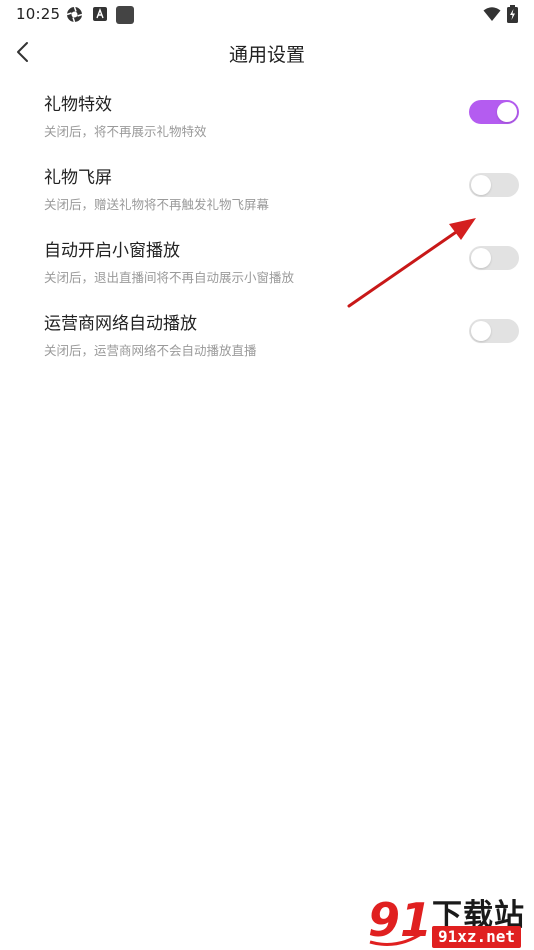  I want to click on app-bar: 通用设置, so click(267, 52).